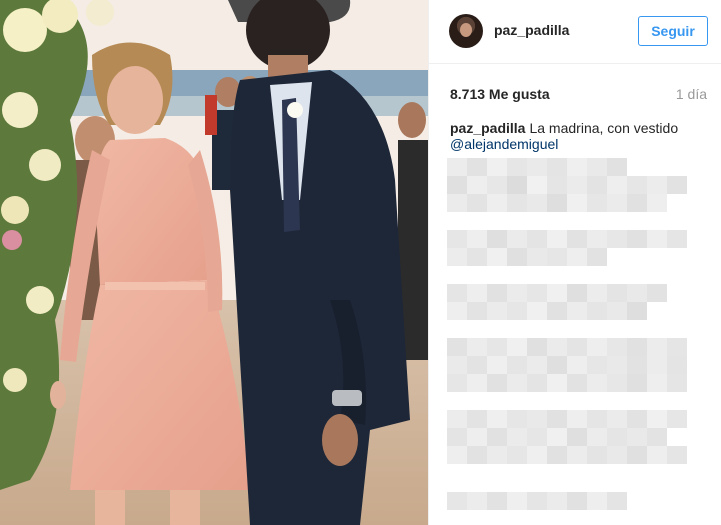 This screenshot has width=721, height=525. I want to click on username-link: paz_padilla, so click(531, 30).